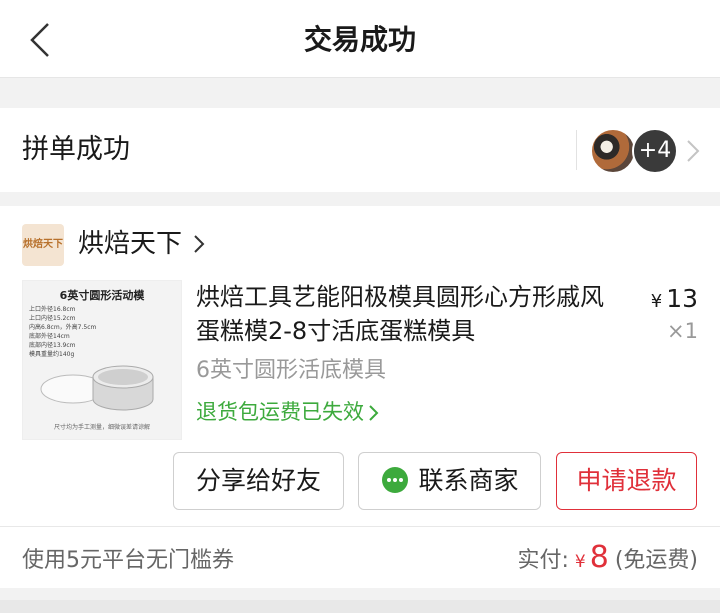 The width and height of the screenshot is (720, 613). I want to click on return-note-text: 退货包运费已失效, so click(280, 412).